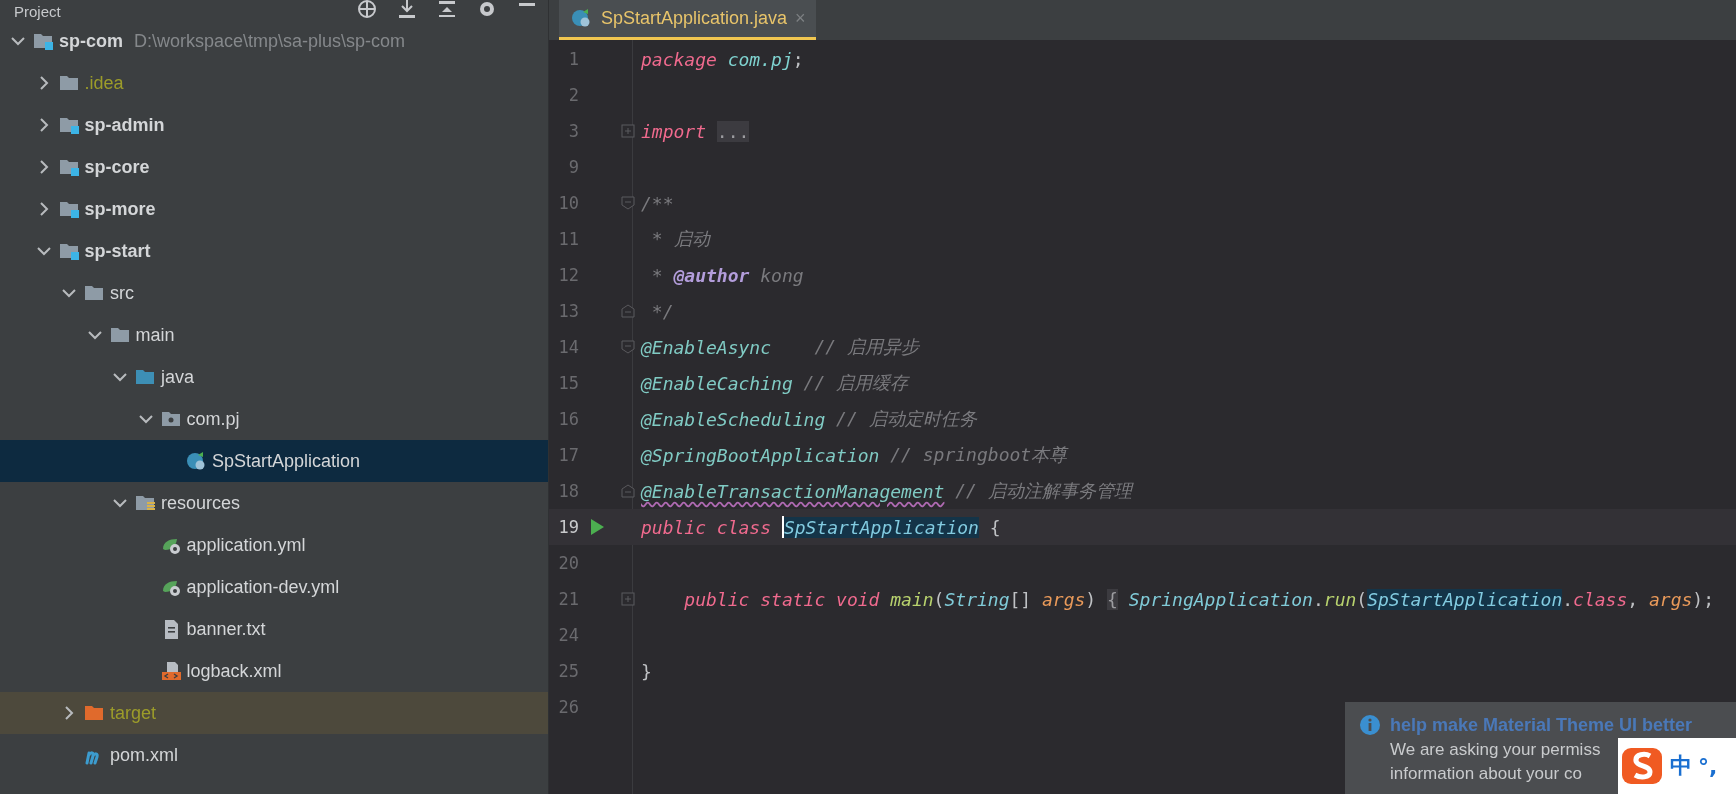 This screenshot has width=1736, height=794. Describe the element at coordinates (680, 239) in the screenshot. I see `code-line: * 启动` at that location.